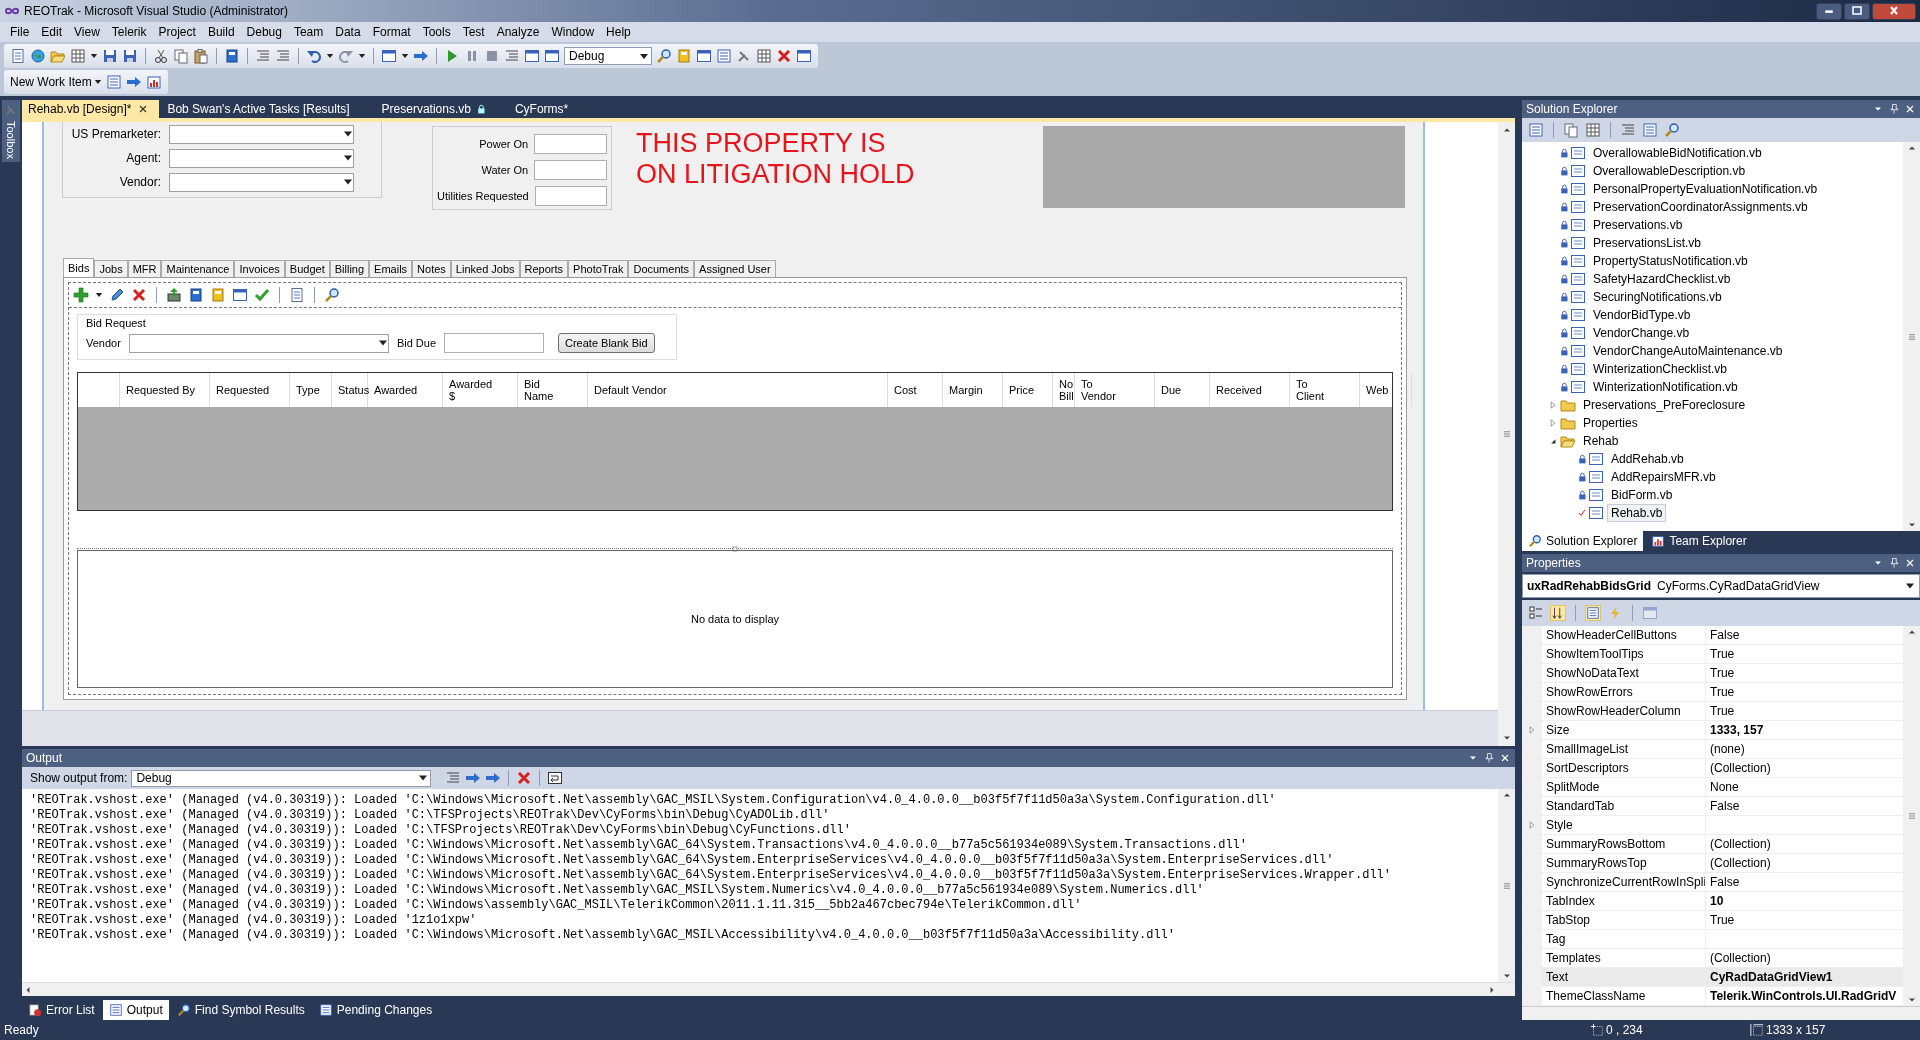 The height and width of the screenshot is (1040, 1920). Describe the element at coordinates (1642, 495) in the screenshot. I see `tree-item: BidForm.vb` at that location.